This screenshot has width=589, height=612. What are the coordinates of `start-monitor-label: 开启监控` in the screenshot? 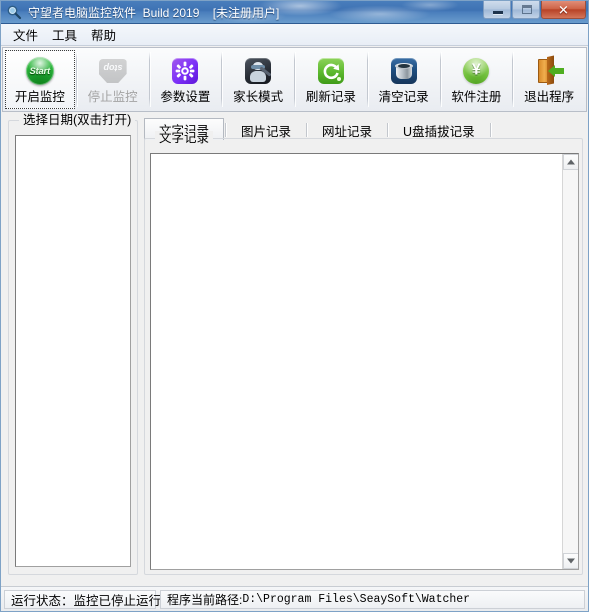 It's located at (39, 97).